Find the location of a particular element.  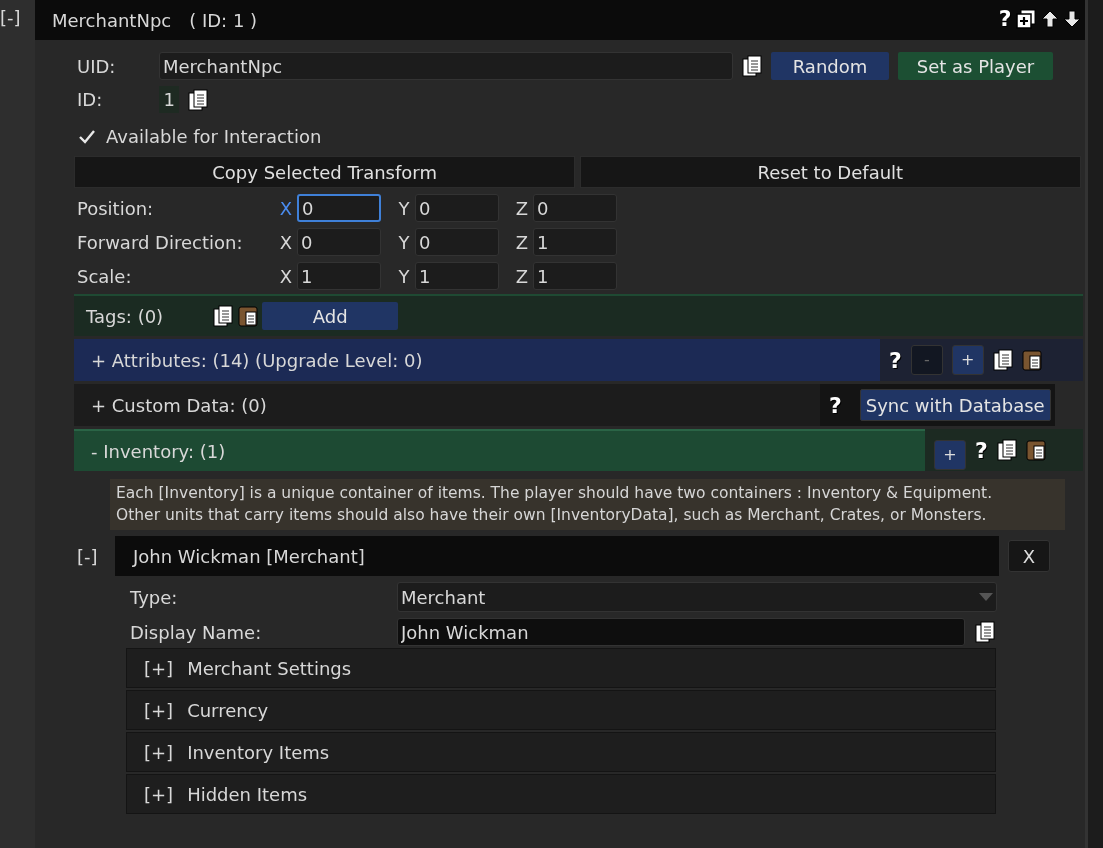

field-label: Scale: is located at coordinates (105, 276).